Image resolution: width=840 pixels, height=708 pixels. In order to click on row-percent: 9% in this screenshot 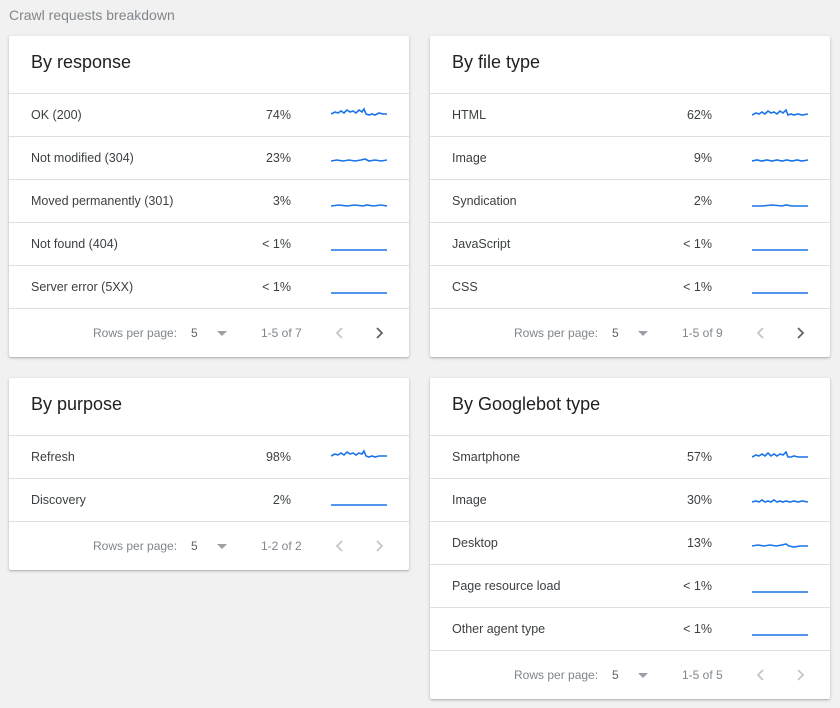, I will do `click(702, 158)`.